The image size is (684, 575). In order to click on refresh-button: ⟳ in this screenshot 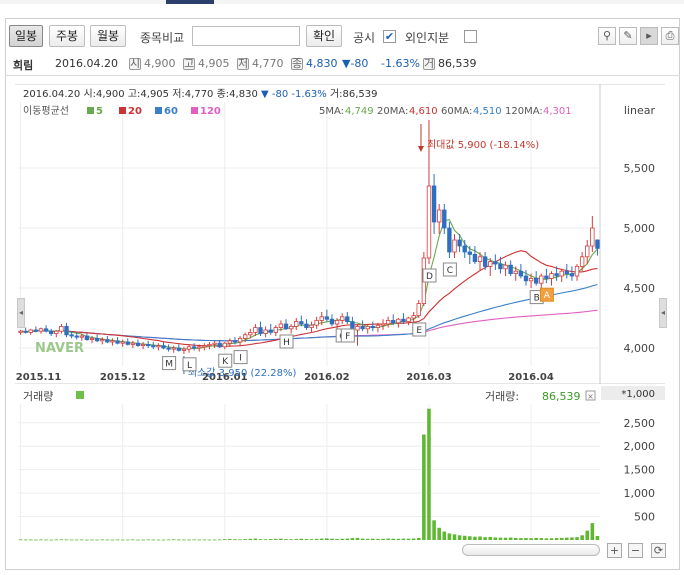, I will do `click(658, 550)`.